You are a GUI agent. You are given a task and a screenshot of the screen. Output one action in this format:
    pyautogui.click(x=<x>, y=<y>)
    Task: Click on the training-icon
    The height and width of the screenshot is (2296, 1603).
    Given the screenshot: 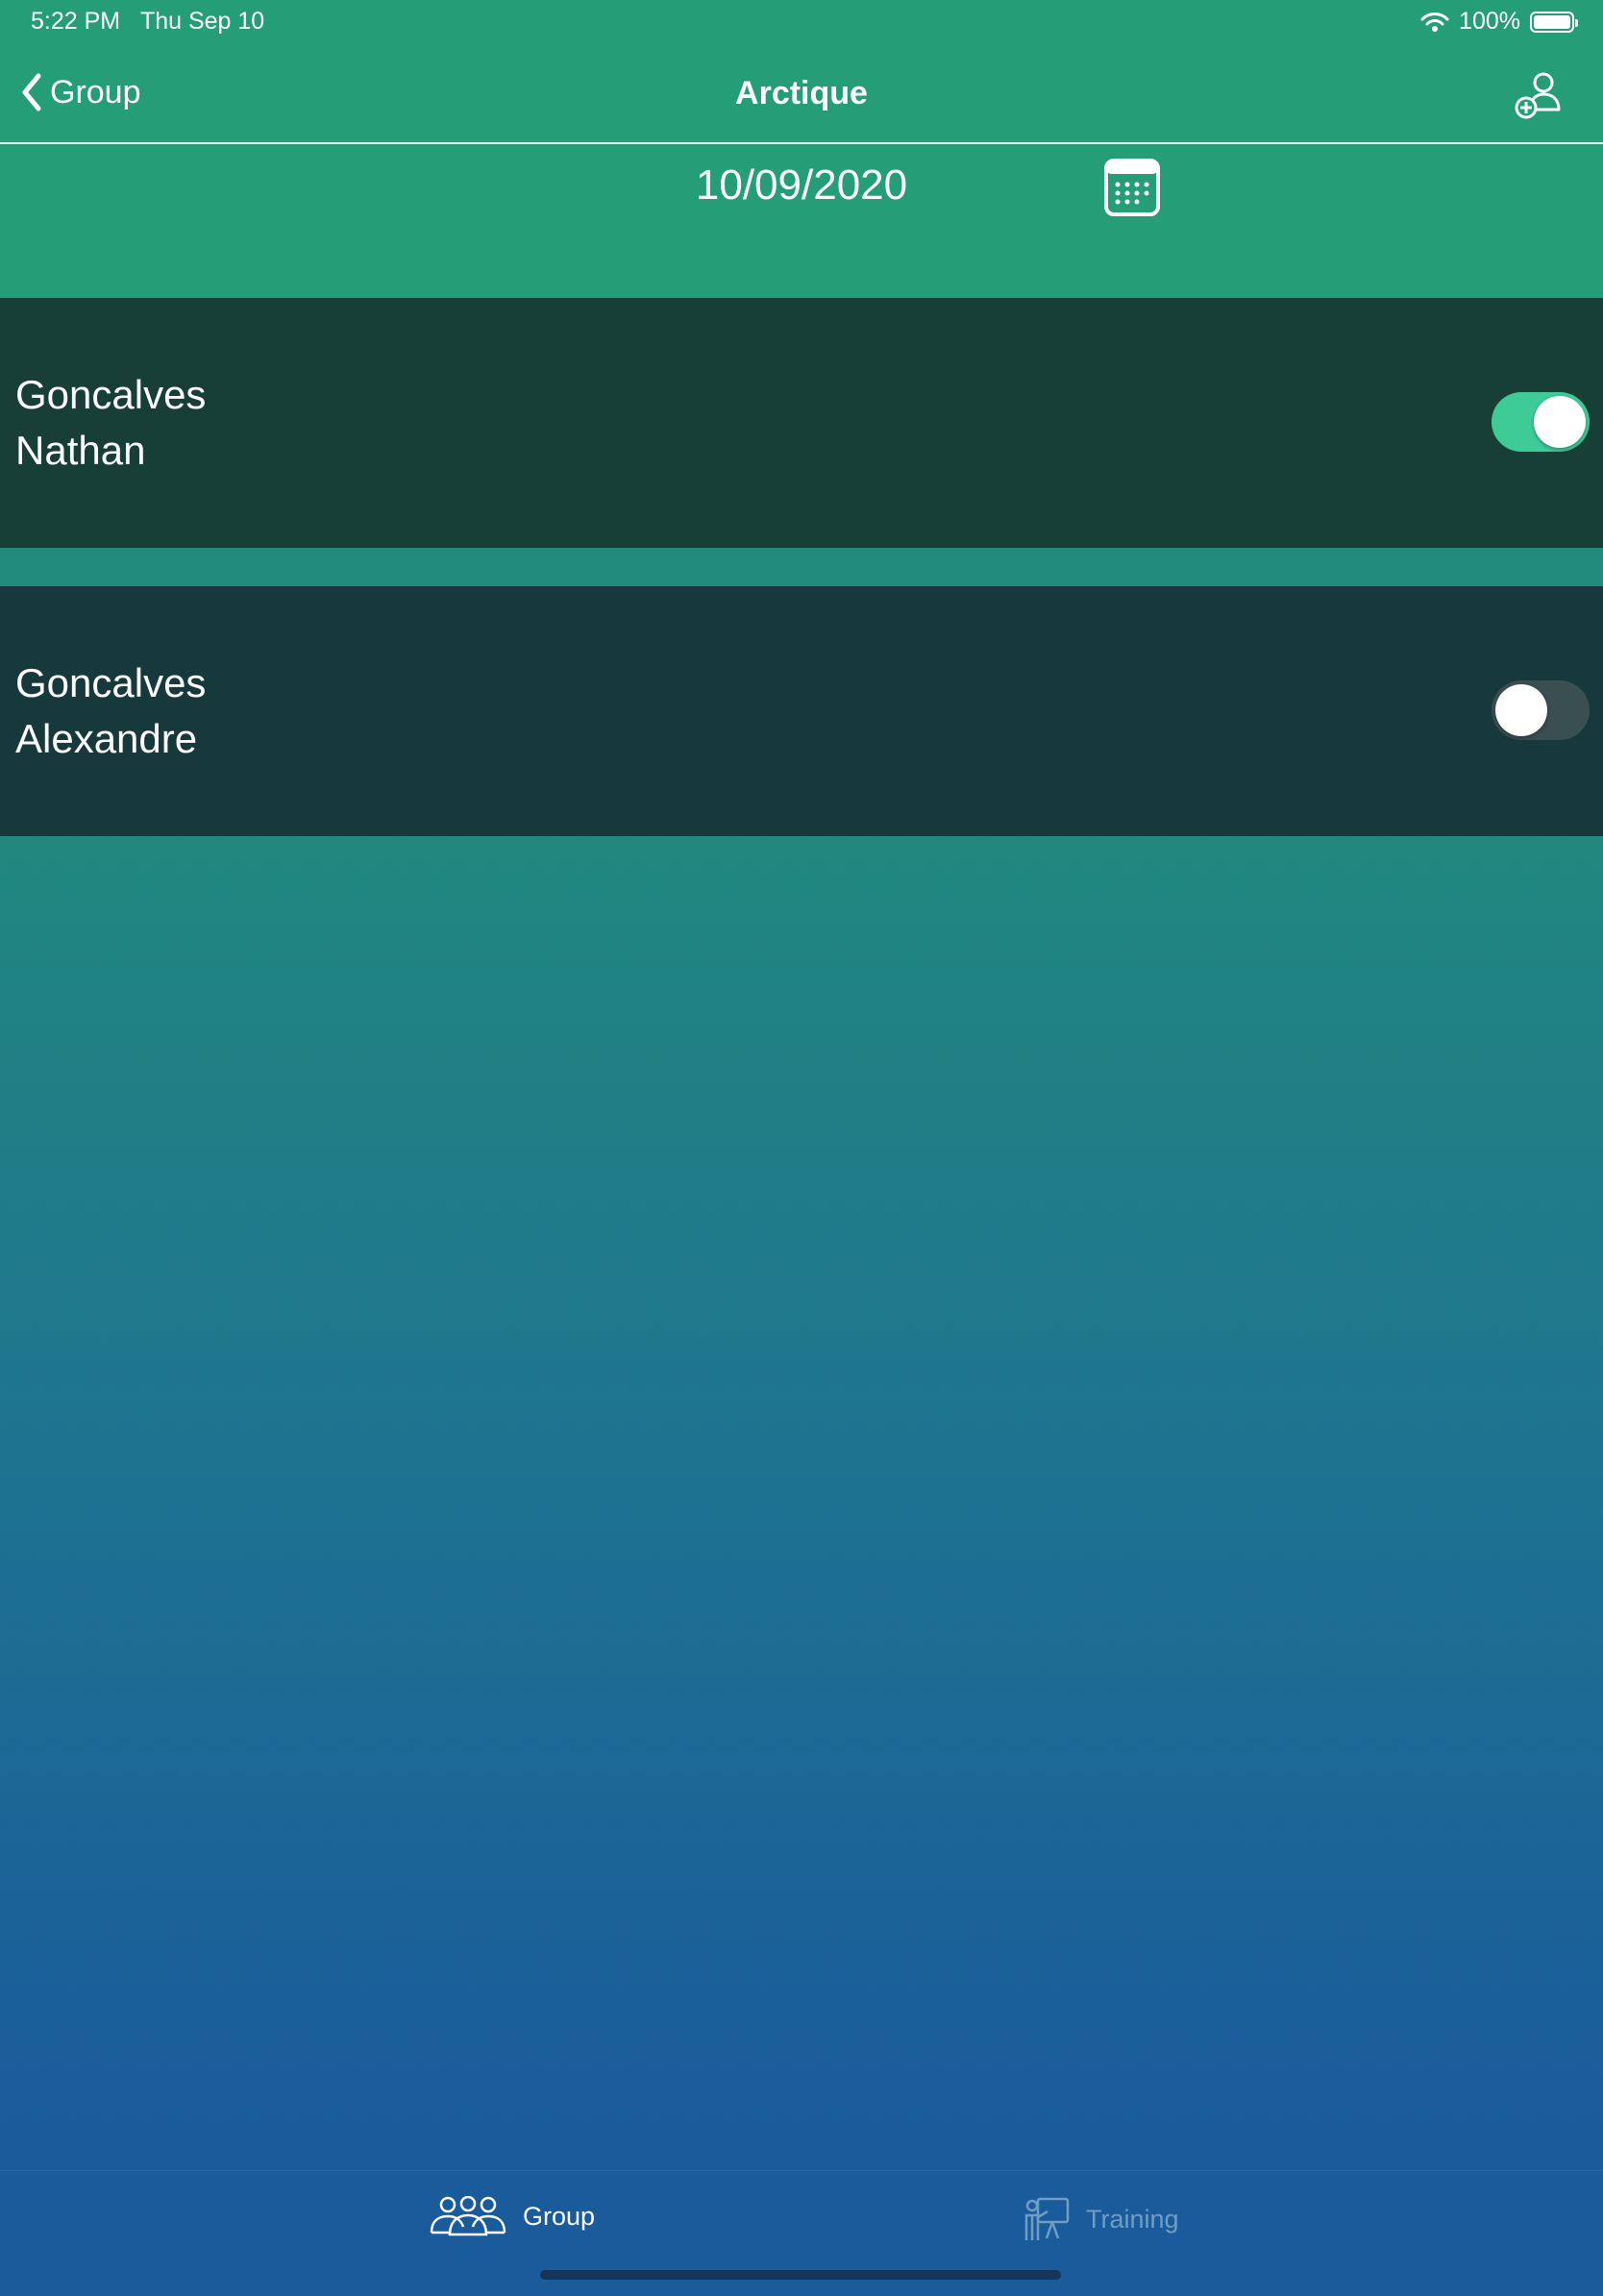 What is the action you would take?
    pyautogui.click(x=1047, y=2219)
    